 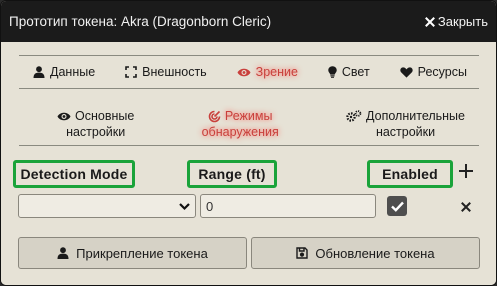 I want to click on subtab-detection-line2: обнаружения, so click(x=240, y=132).